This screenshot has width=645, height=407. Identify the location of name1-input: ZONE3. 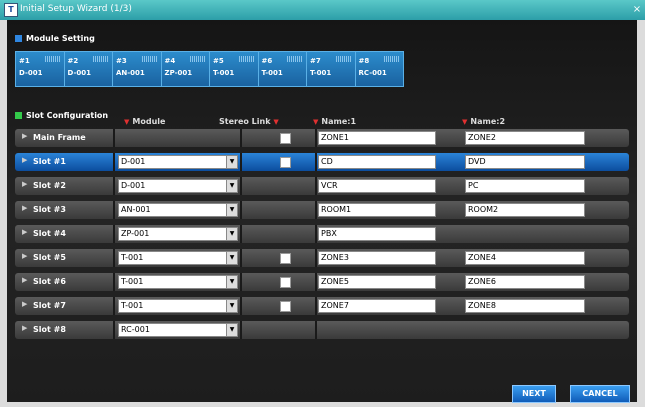
(377, 258).